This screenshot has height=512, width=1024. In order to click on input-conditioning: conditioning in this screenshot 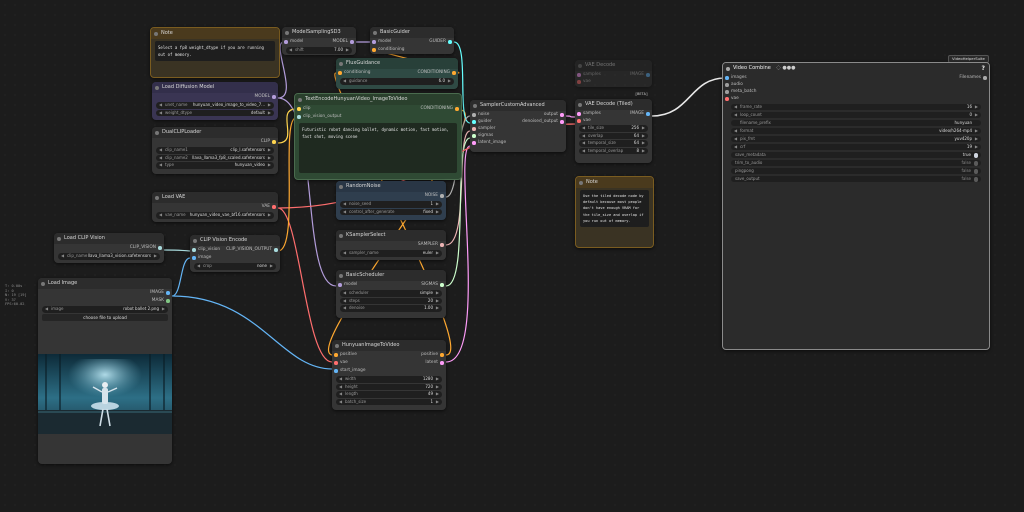, I will do `click(353, 73)`.